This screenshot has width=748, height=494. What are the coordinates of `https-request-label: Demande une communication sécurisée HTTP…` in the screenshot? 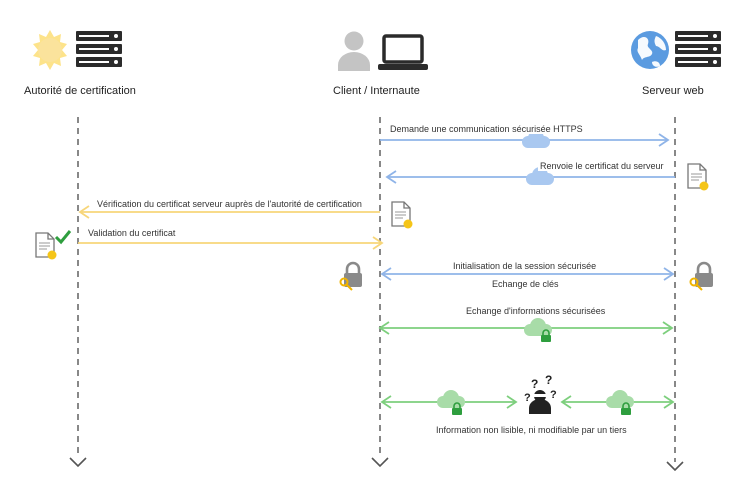 It's located at (486, 129).